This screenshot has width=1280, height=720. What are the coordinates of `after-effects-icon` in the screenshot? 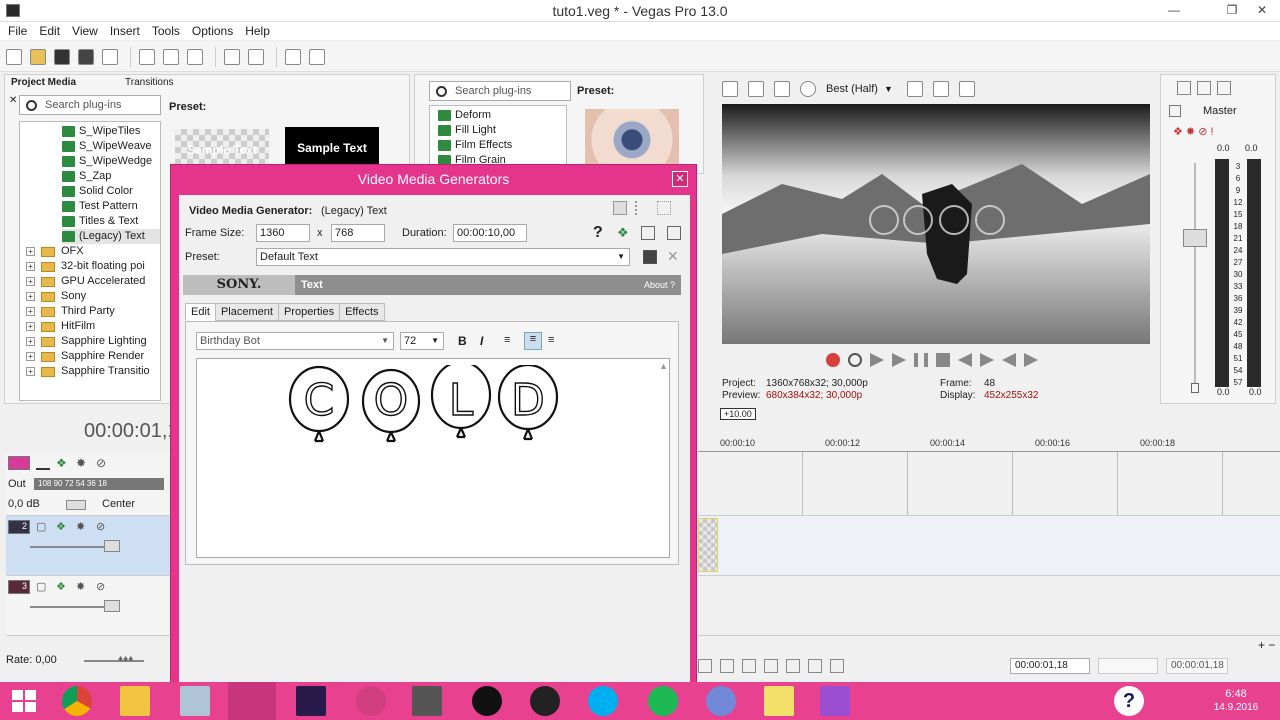 It's located at (311, 701).